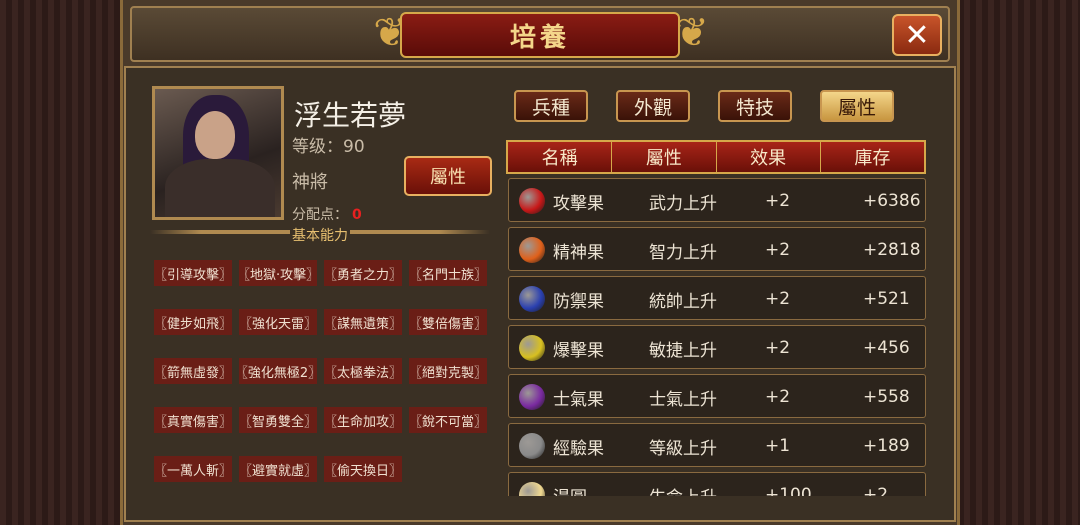 Image resolution: width=1080 pixels, height=525 pixels. I want to click on yellow-fruit-icon, so click(532, 348).